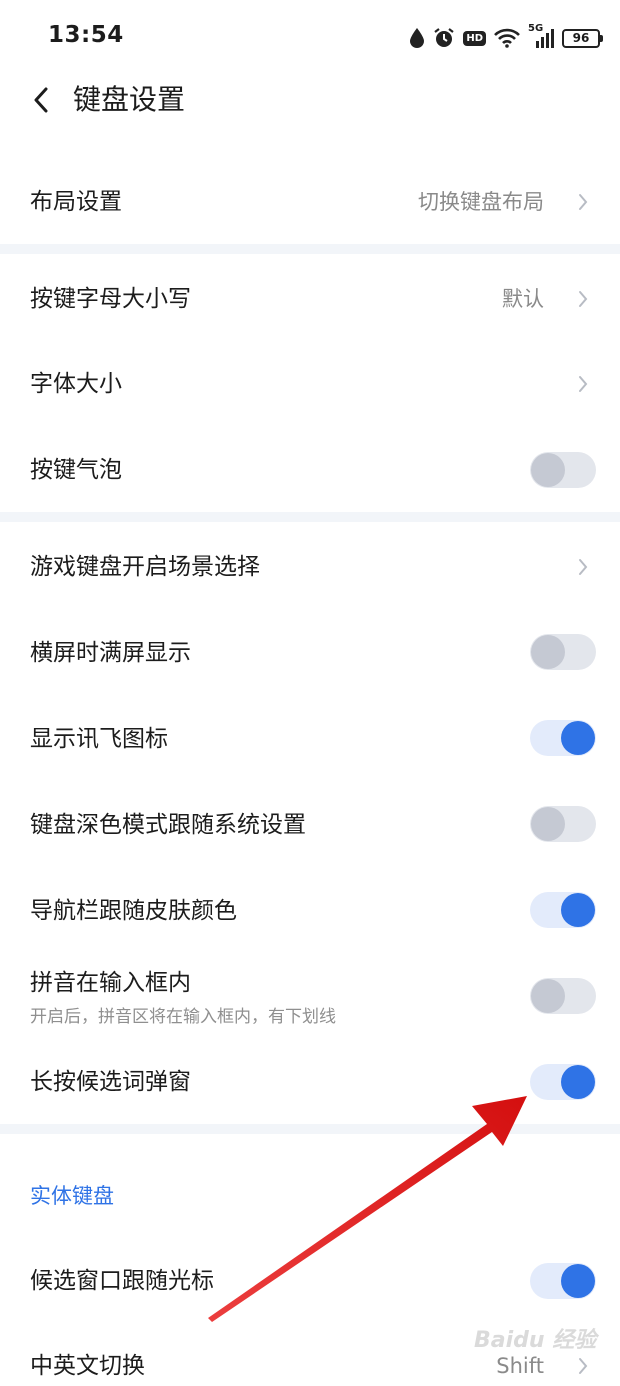  I want to click on navbar-color-toggle, so click(563, 910).